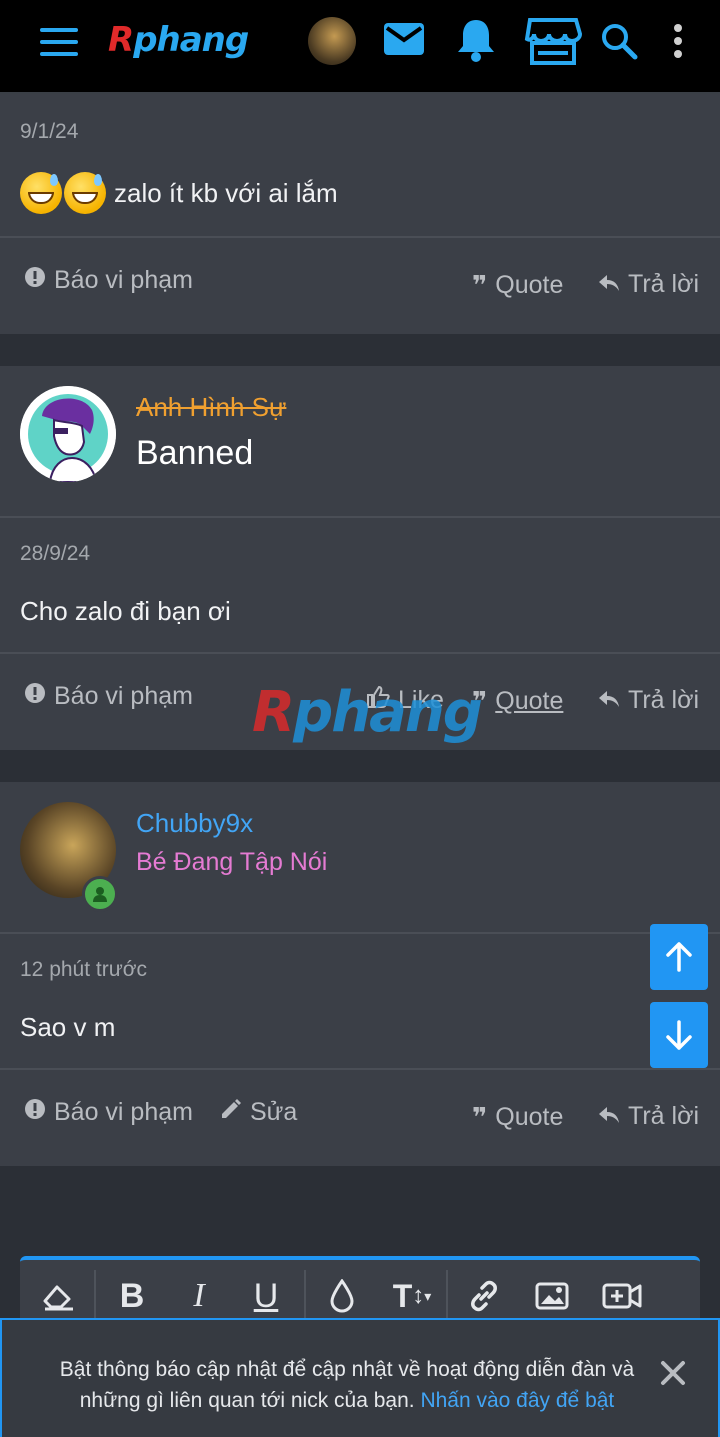 This screenshot has width=720, height=1437. What do you see at coordinates (84, 969) in the screenshot?
I see `post-date: 12 phút trước` at bounding box center [84, 969].